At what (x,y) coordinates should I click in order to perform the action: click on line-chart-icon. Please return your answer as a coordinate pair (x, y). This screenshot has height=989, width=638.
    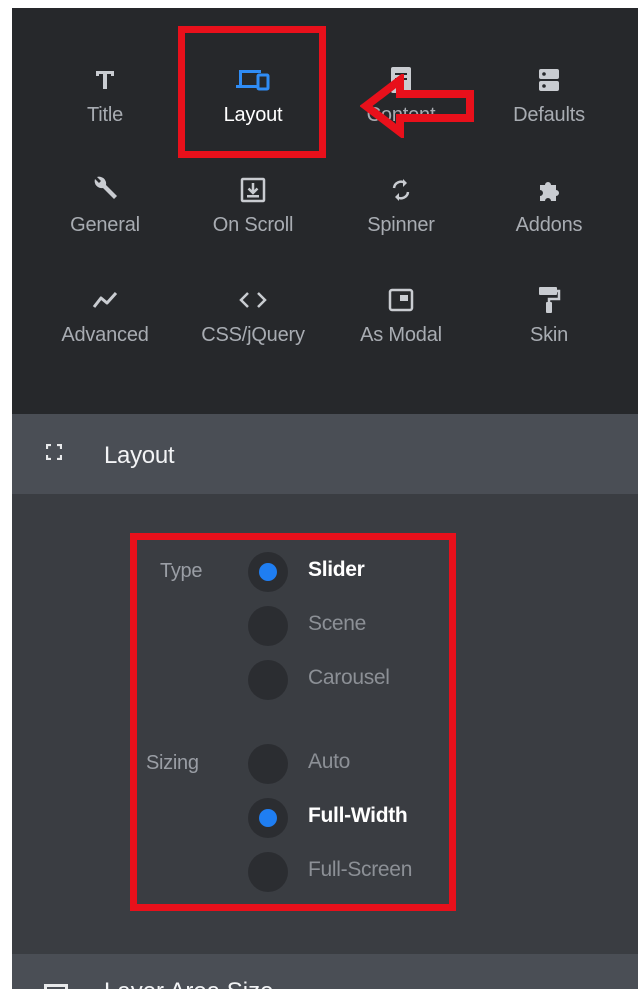
    Looking at the image, I should click on (105, 300).